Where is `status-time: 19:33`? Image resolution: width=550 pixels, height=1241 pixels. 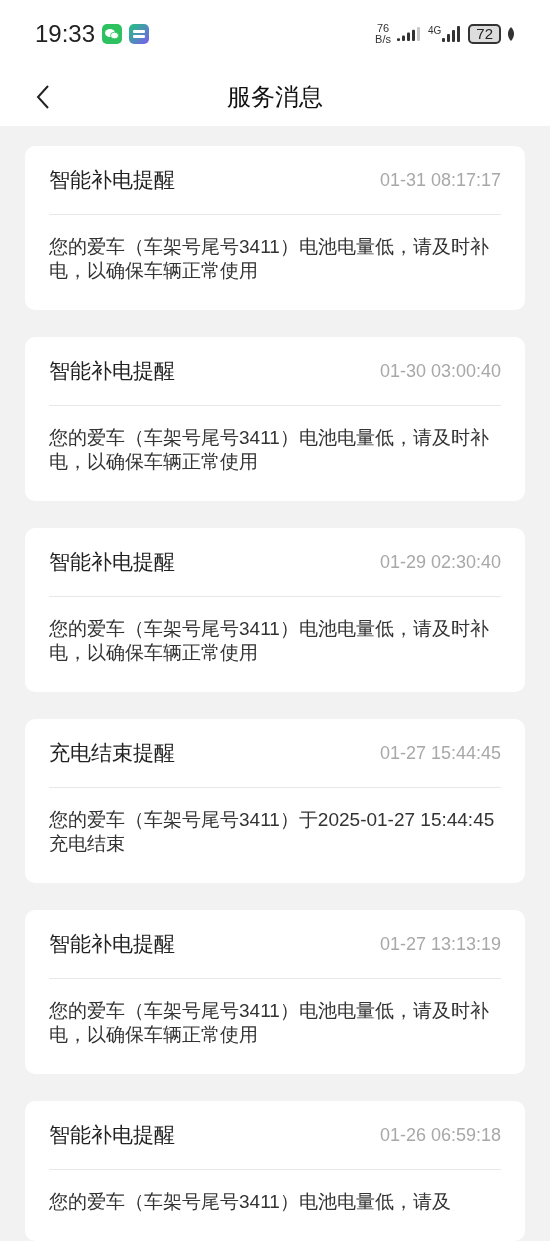 status-time: 19:33 is located at coordinates (65, 34).